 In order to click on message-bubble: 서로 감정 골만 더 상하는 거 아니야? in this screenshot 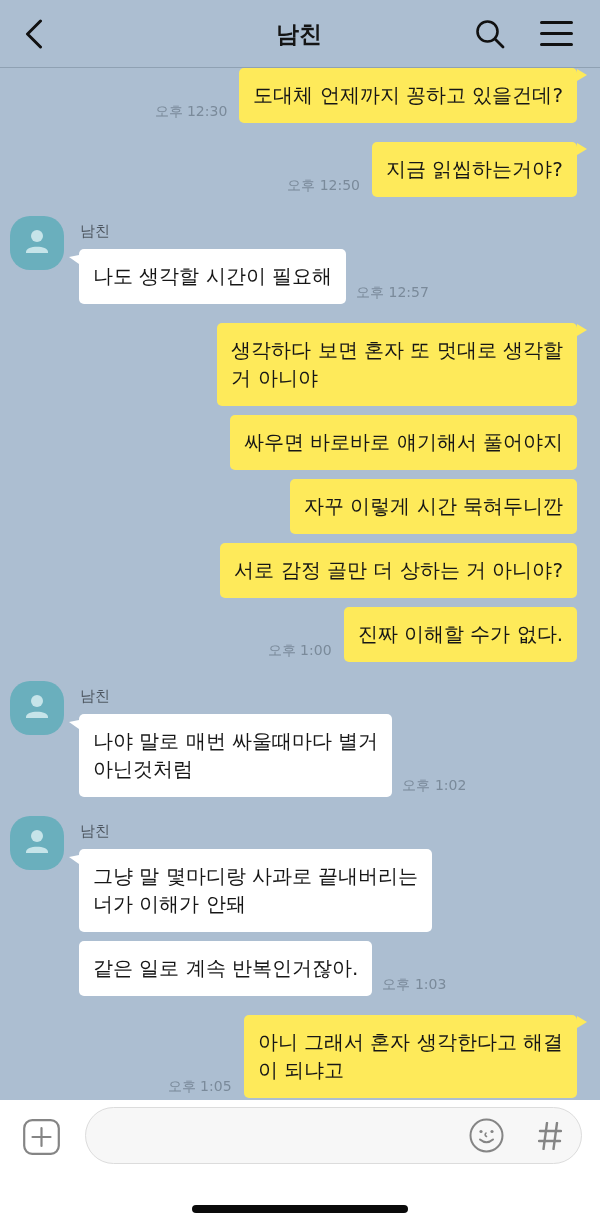, I will do `click(398, 570)`.